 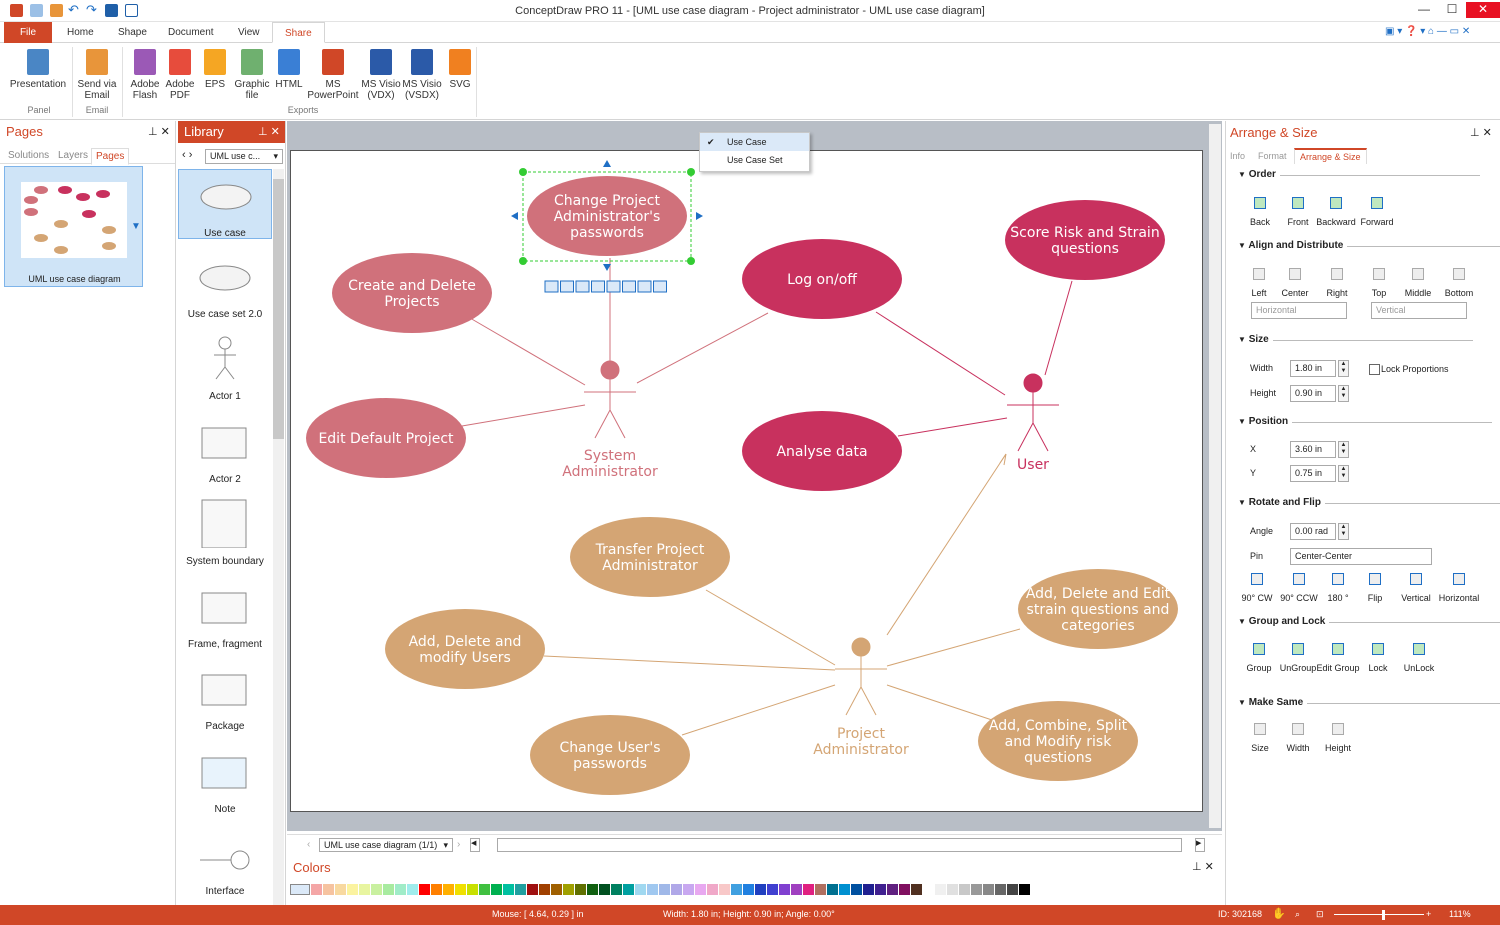 I want to click on section-group: ▼ Group and Lock, so click(x=1369, y=621).